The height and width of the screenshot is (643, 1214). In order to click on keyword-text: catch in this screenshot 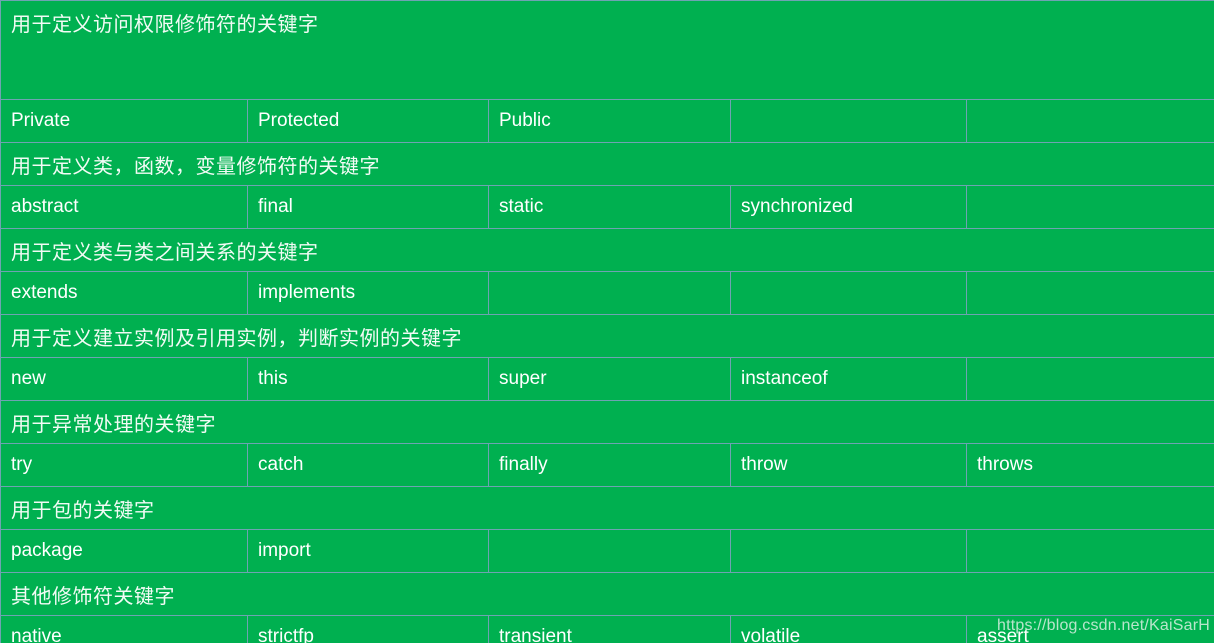, I will do `click(281, 464)`.